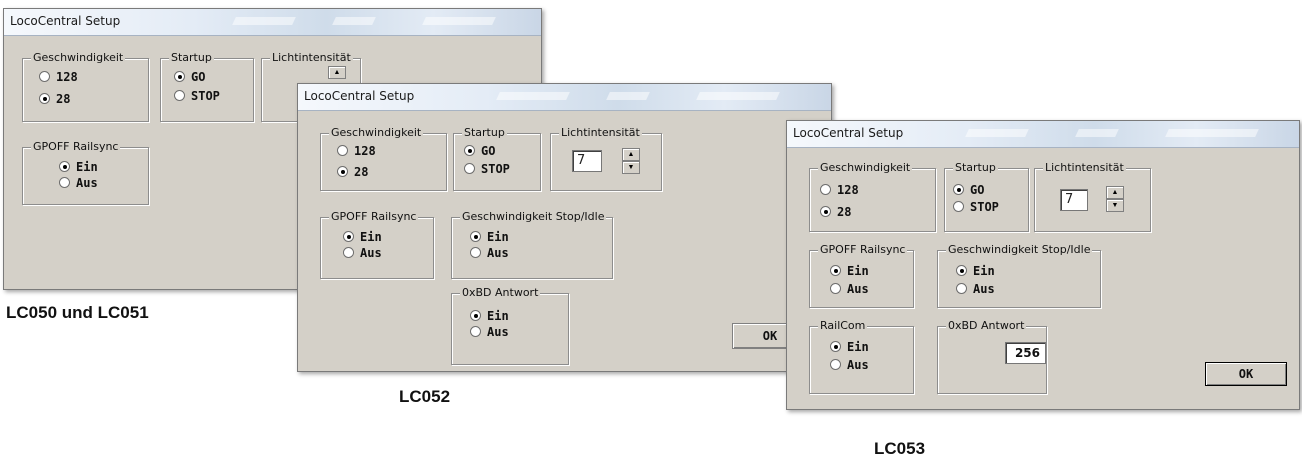 This screenshot has width=1302, height=459. Describe the element at coordinates (849, 347) in the screenshot. I see `radio-railcom-ein: Ein` at that location.